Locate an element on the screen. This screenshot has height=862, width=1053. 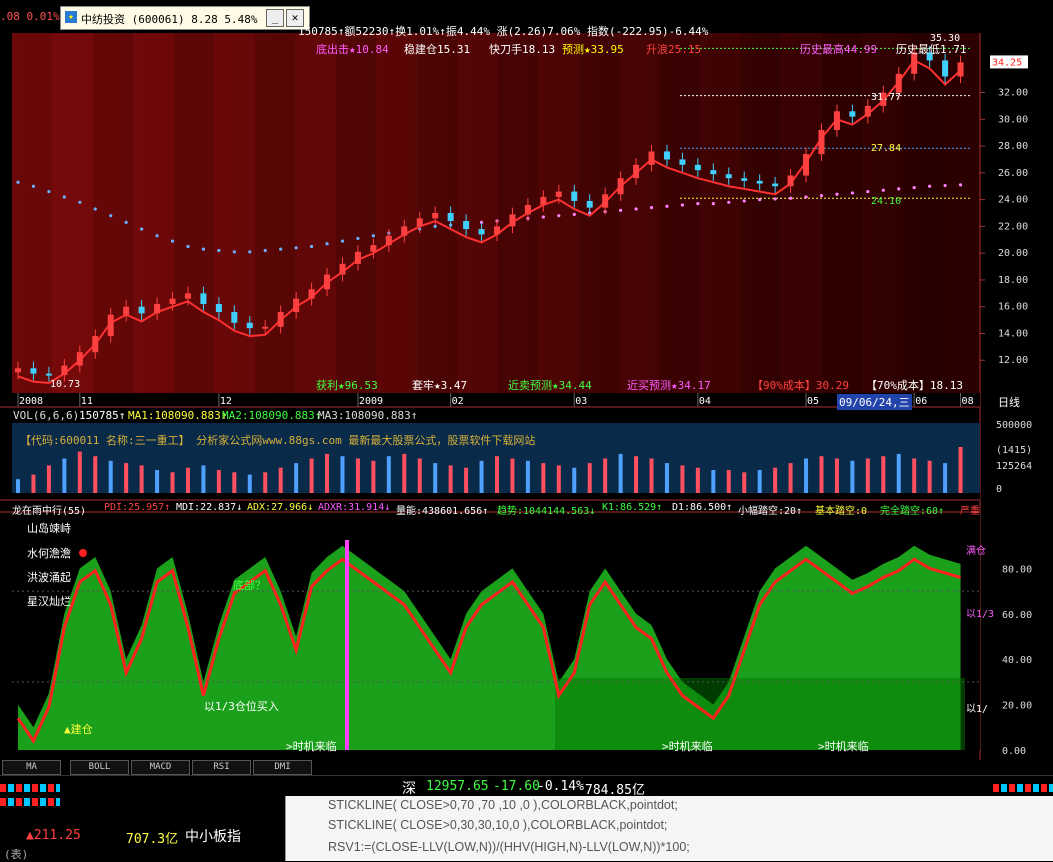
vol-tick: 0 is located at coordinates (999, 489).